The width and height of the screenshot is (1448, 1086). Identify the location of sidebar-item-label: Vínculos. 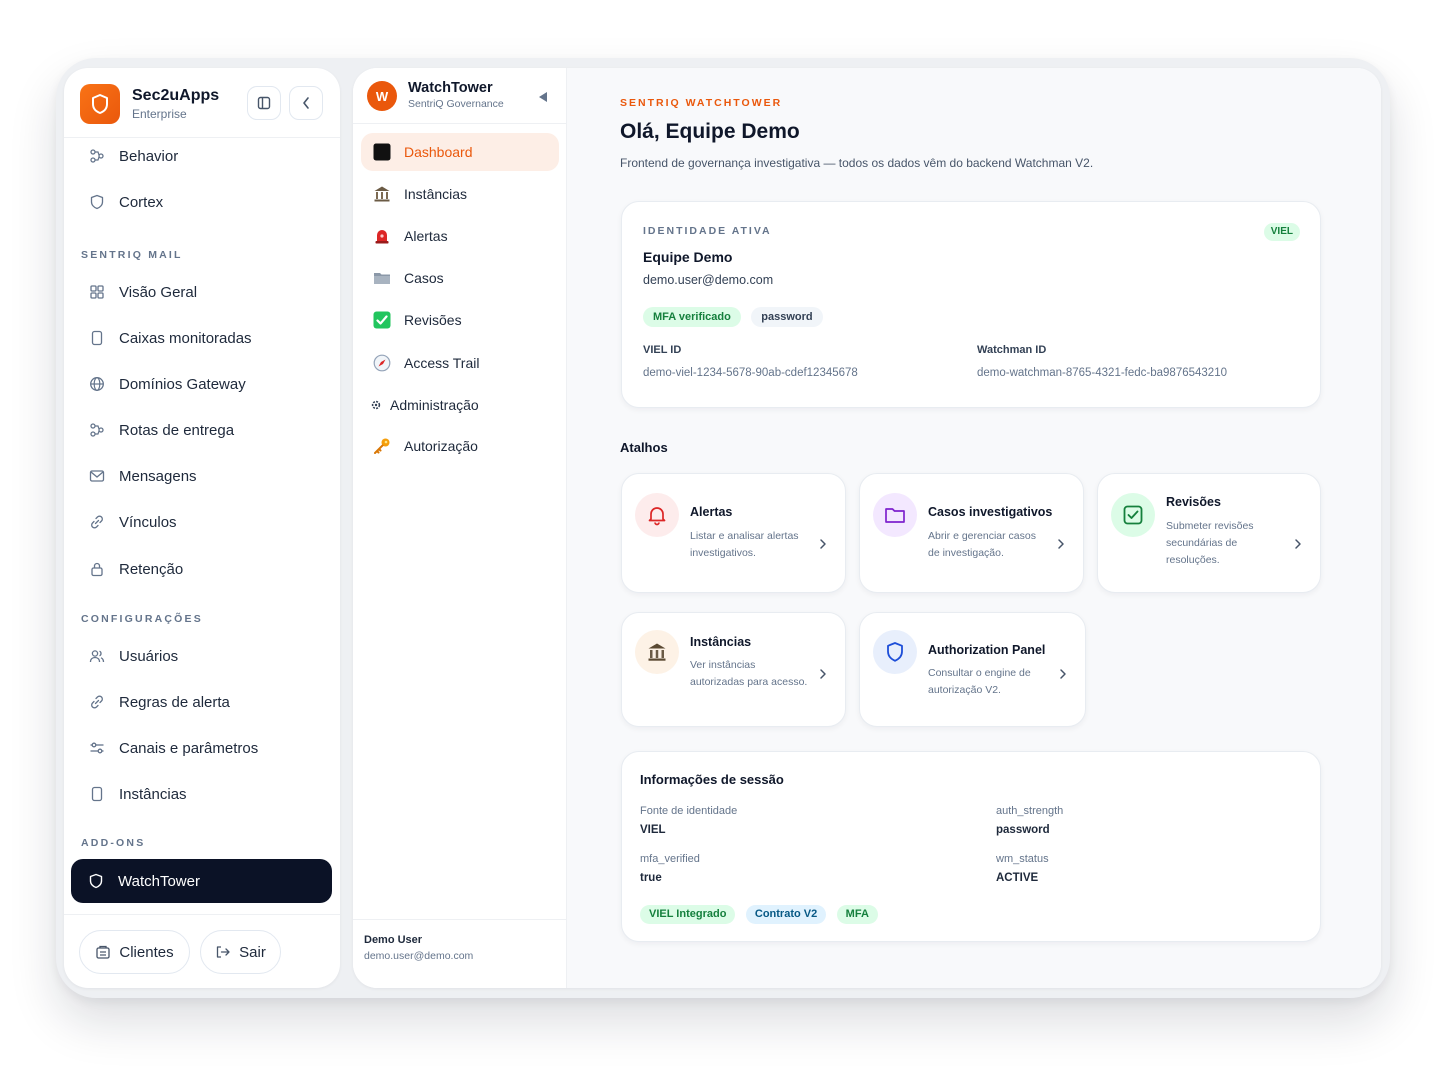
(148, 522).